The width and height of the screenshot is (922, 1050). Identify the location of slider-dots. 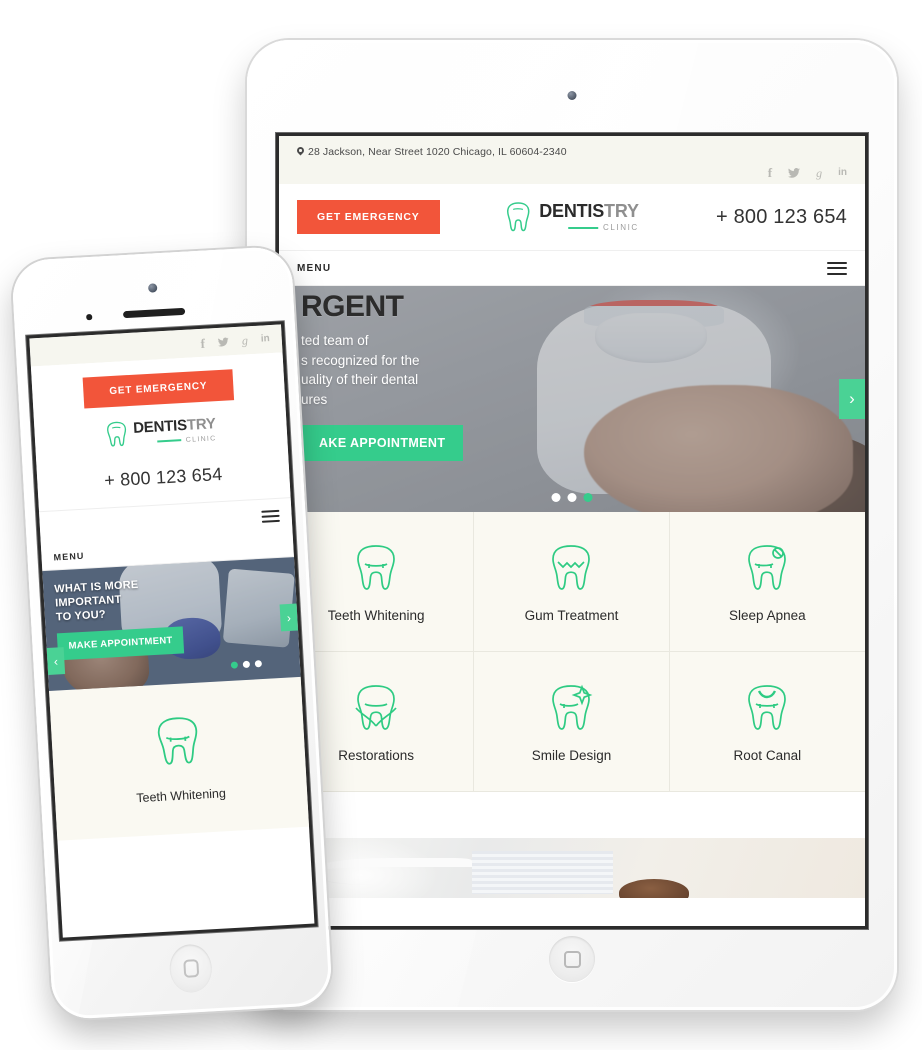
(572, 497).